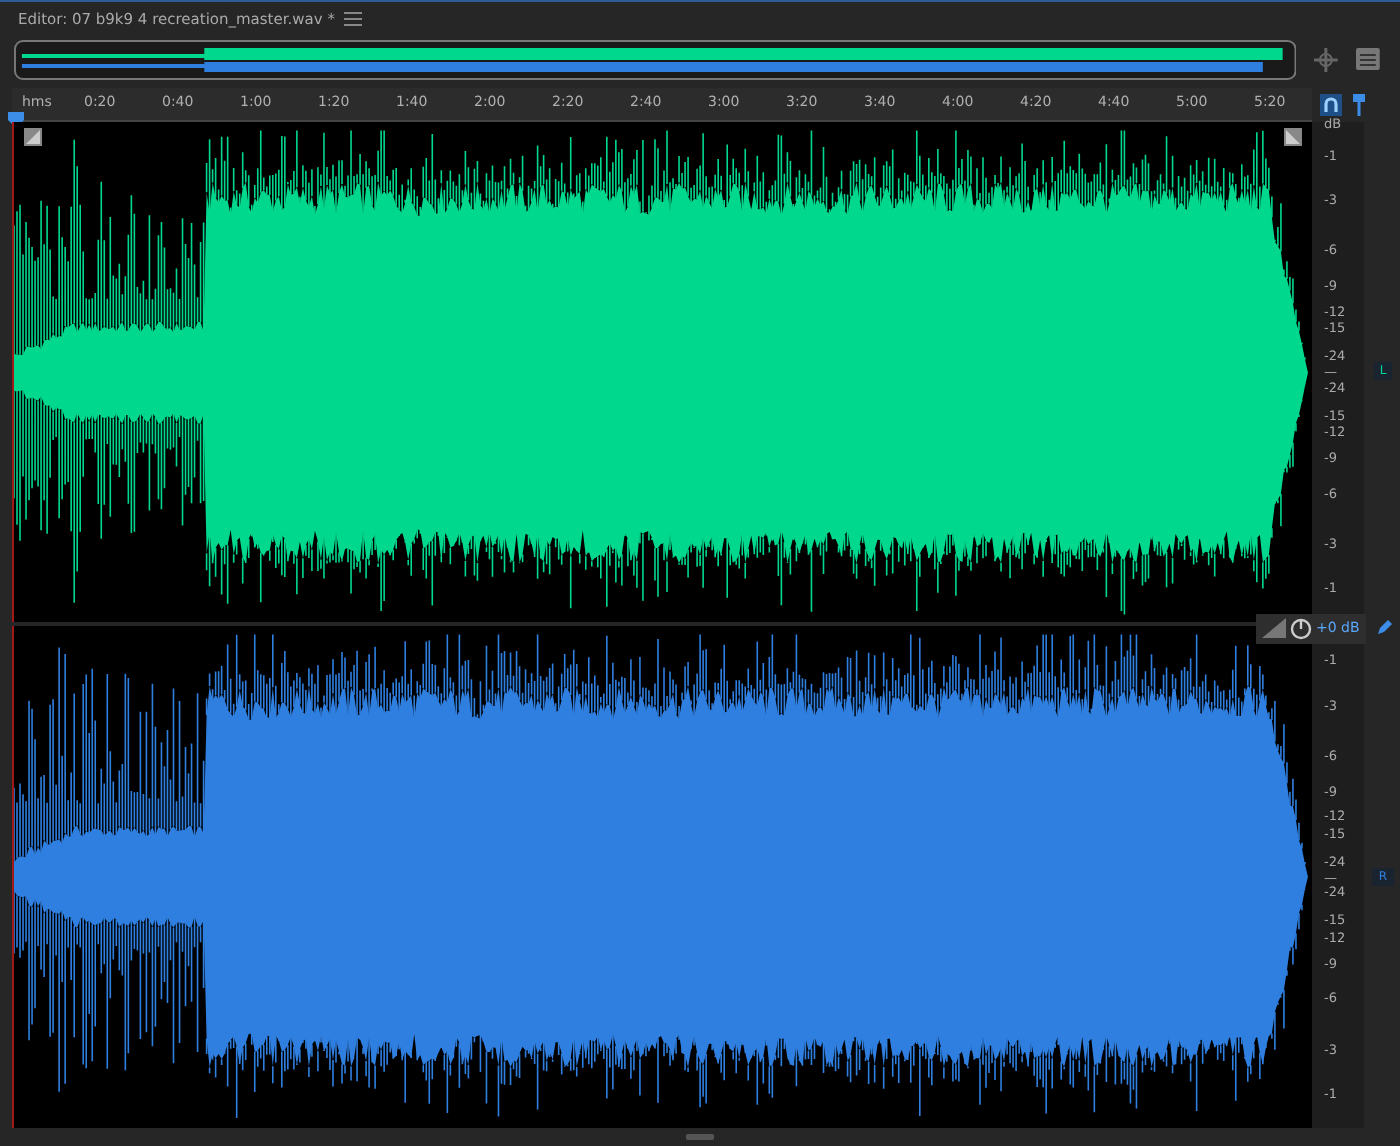 The image size is (1400, 1146). What do you see at coordinates (1385, 626) in the screenshot?
I see `pencil-icon` at bounding box center [1385, 626].